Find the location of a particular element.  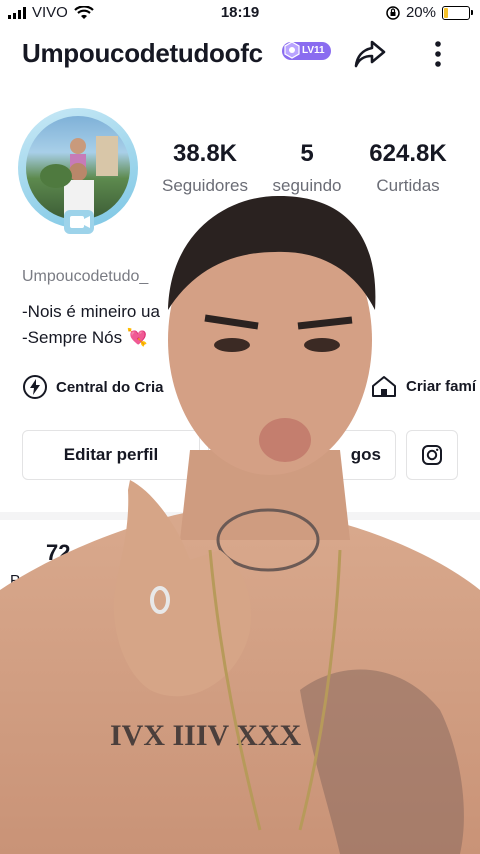

likes-label: Curtidas is located at coordinates (408, 185).